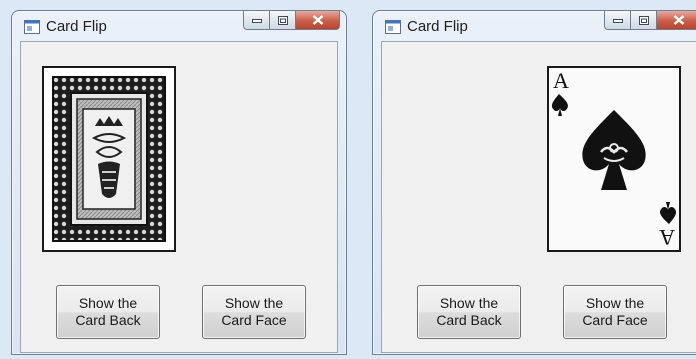  I want to click on ace-of-spades-card: A A, so click(614, 159).